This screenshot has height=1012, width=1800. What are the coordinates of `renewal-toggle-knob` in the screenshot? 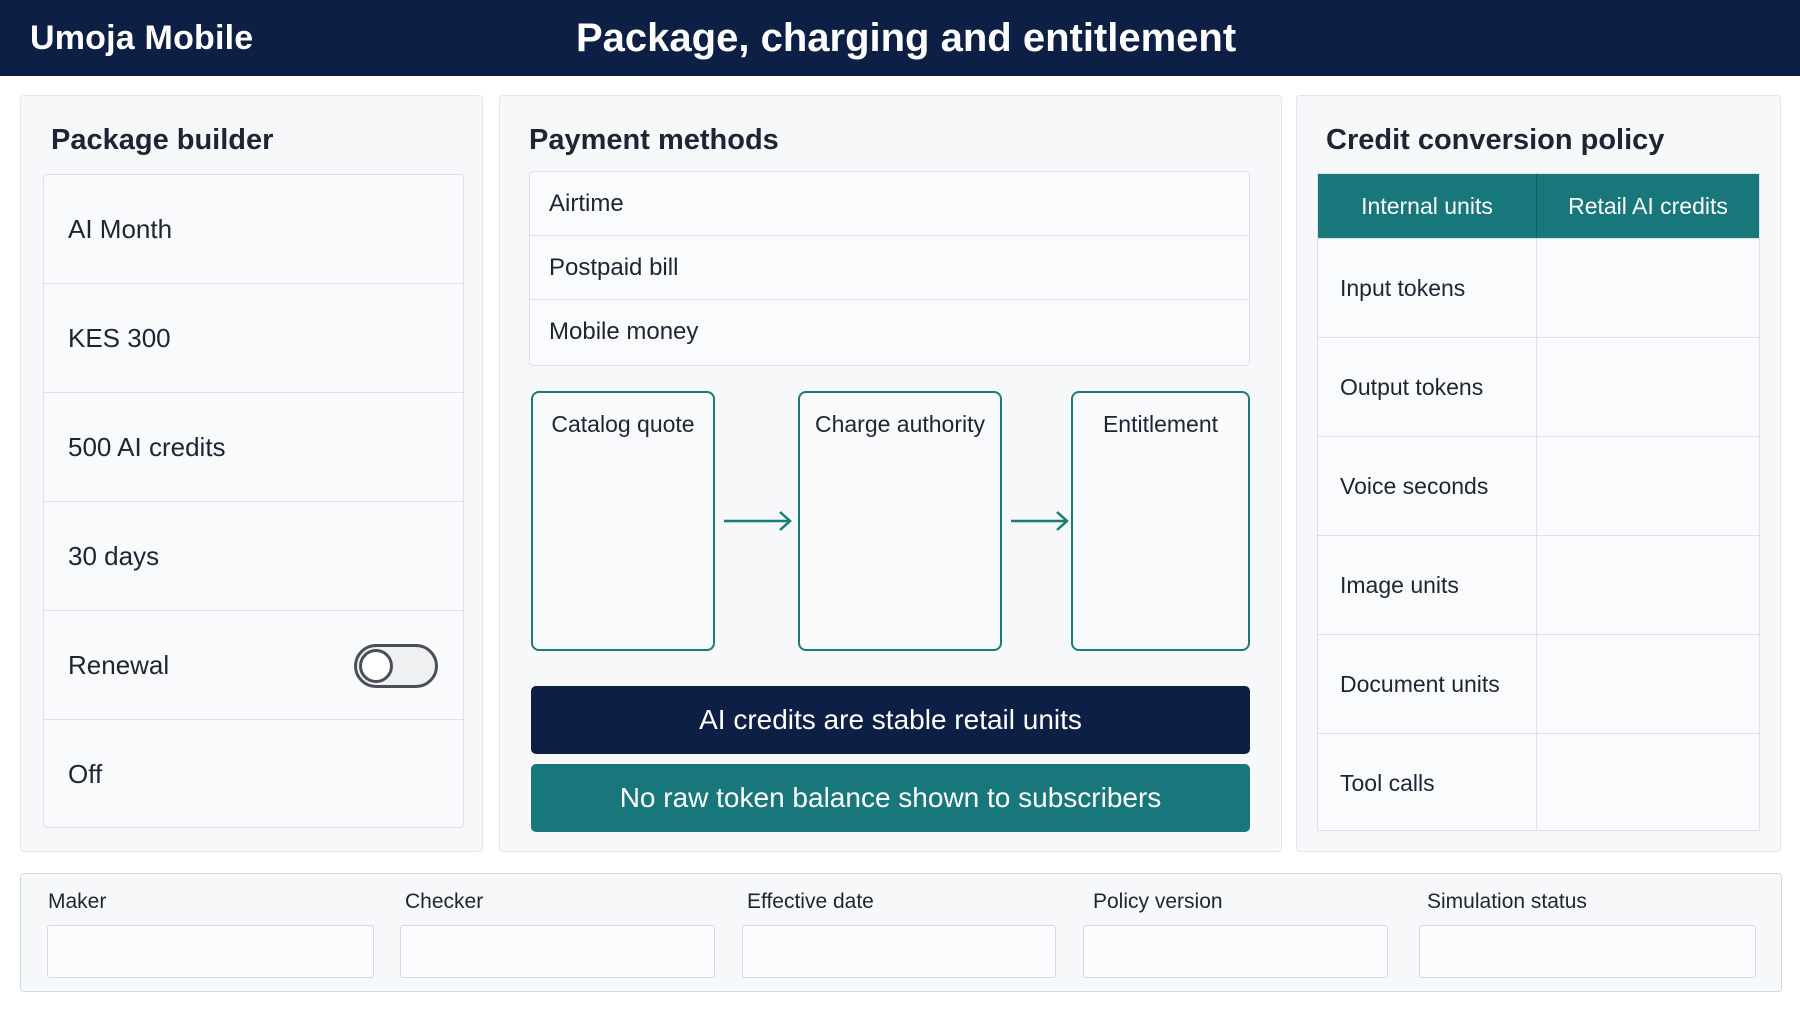 It's located at (376, 666).